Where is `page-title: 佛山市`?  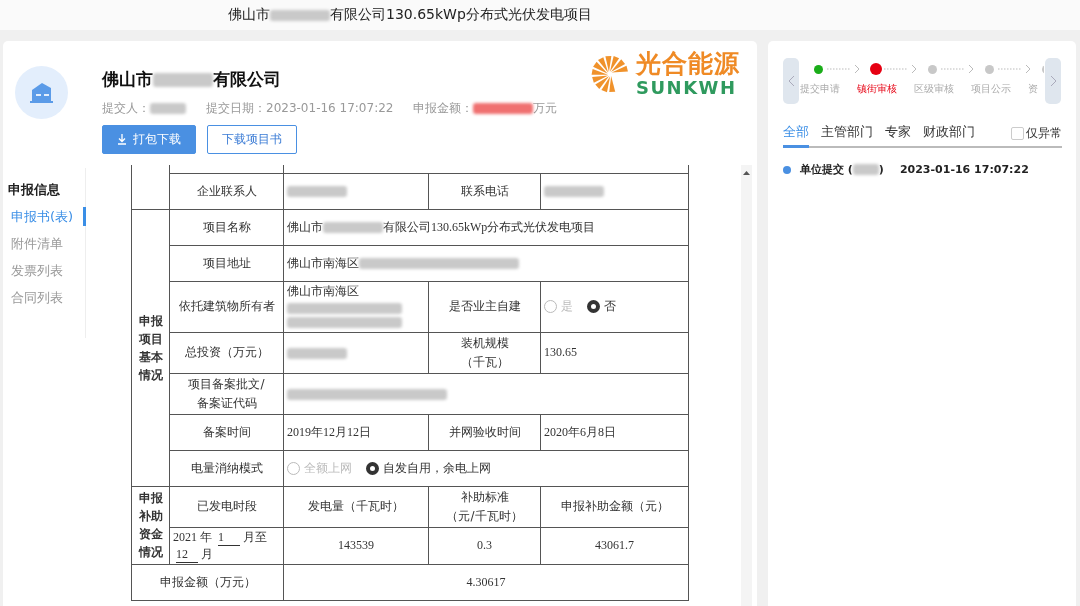
page-title: 佛山市 is located at coordinates (249, 15).